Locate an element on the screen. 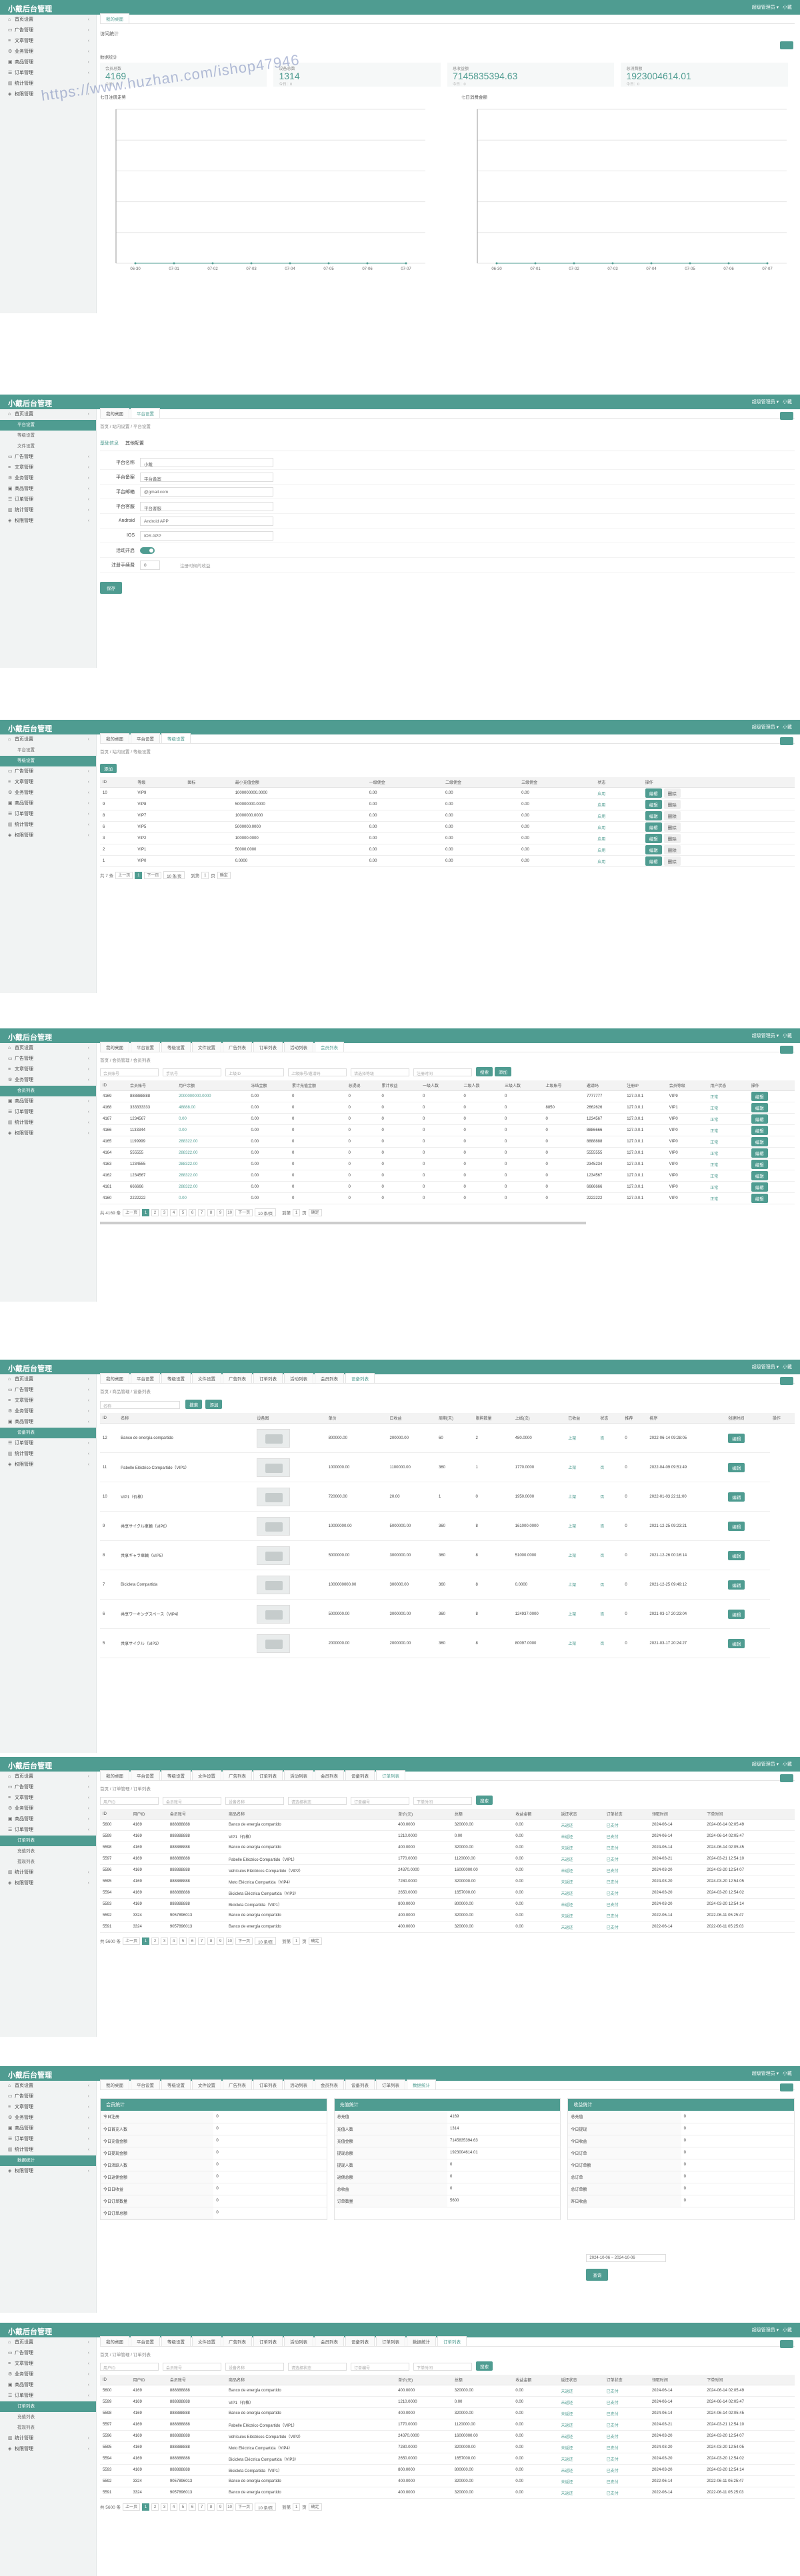 The image size is (800, 2576). refresh-button is located at coordinates (786, 2344).